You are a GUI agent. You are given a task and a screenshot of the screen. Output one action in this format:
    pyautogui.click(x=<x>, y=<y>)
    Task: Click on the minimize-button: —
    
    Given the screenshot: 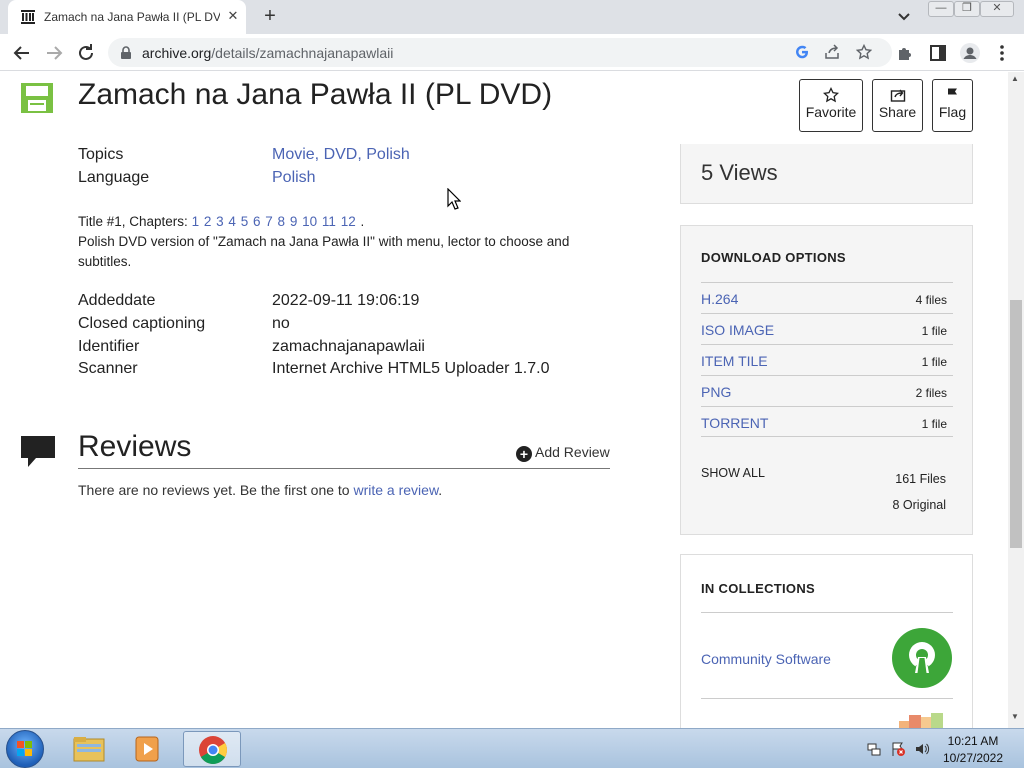 What is the action you would take?
    pyautogui.click(x=941, y=9)
    